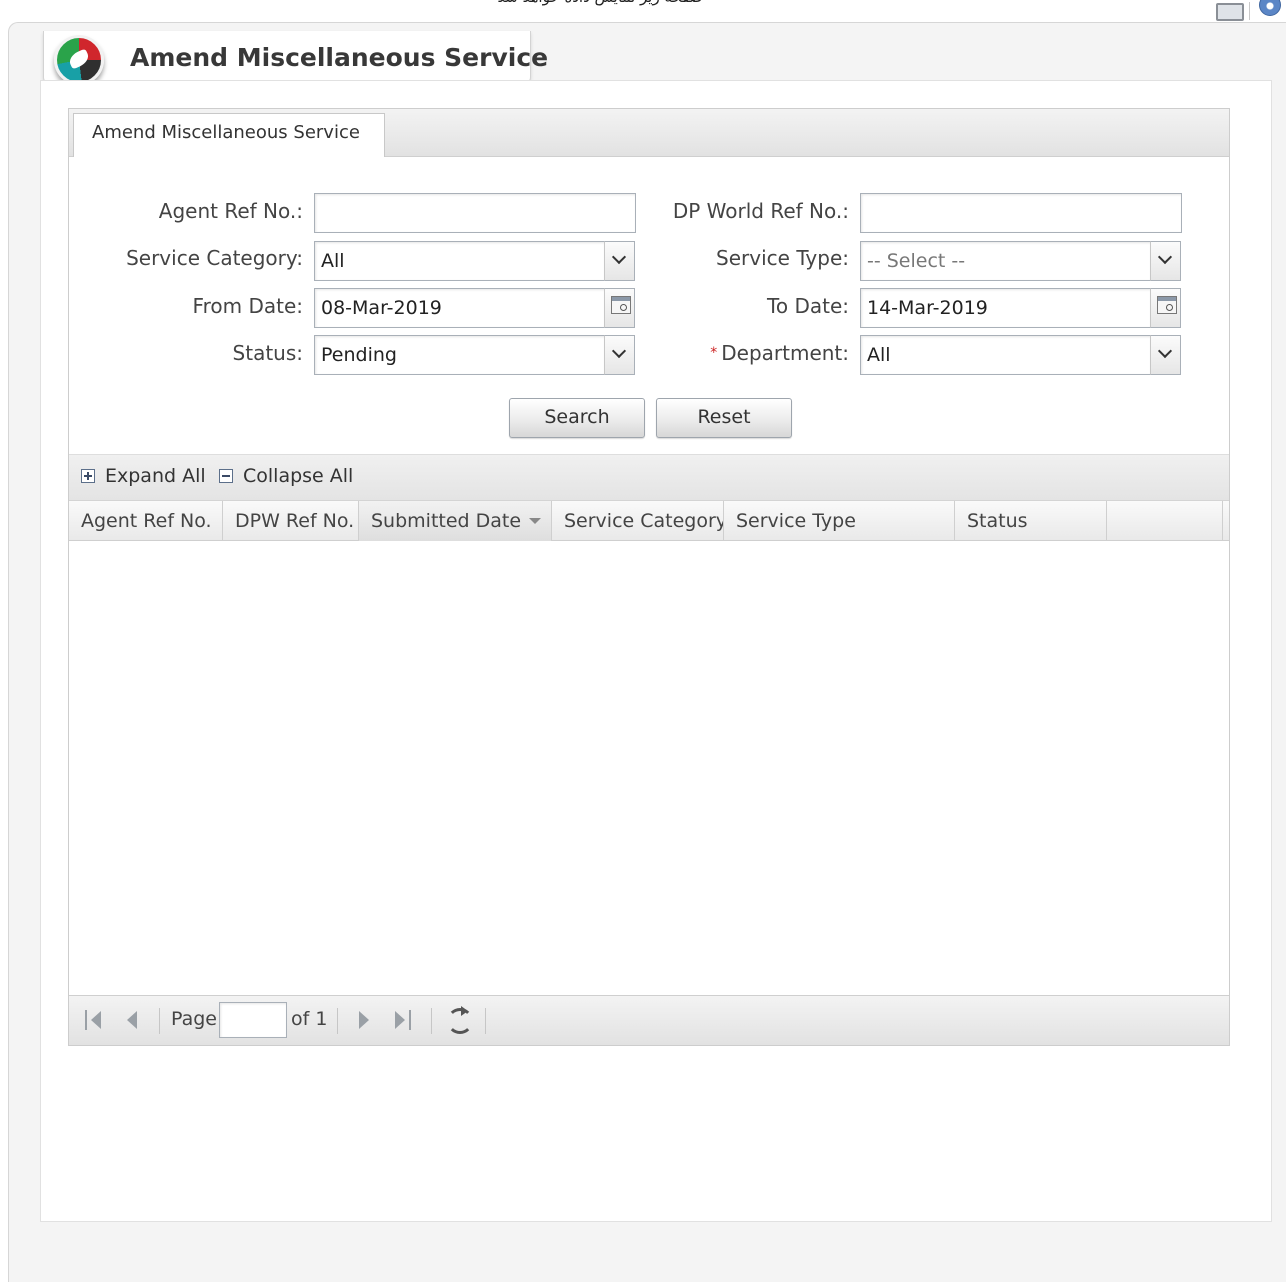  Describe the element at coordinates (247, 306) in the screenshot. I see `from-date-label: From Date:` at that location.